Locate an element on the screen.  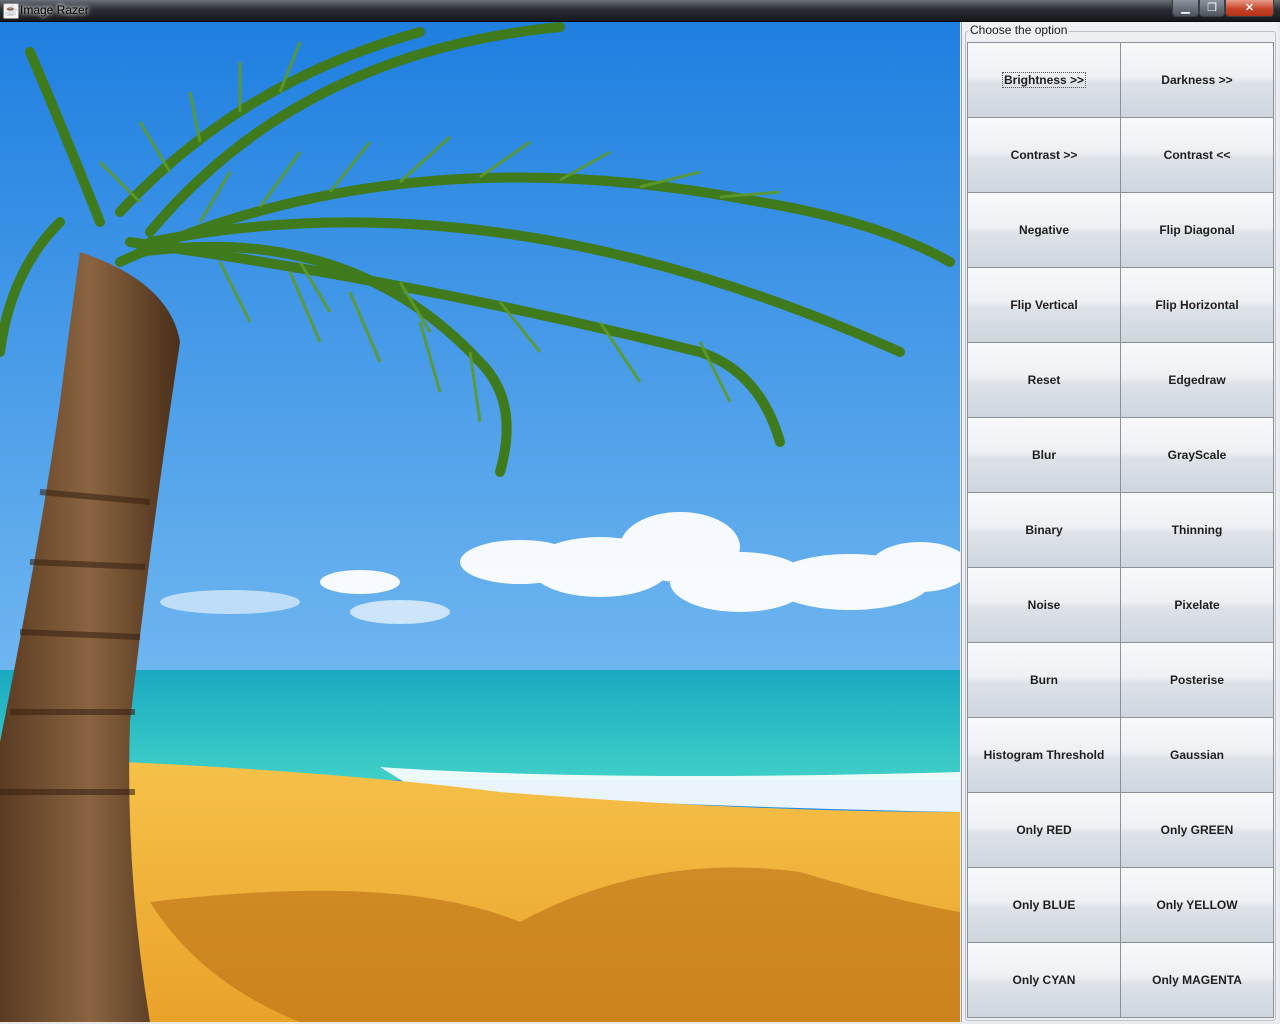
option-button-contrast: Contrast << is located at coordinates (1197, 155).